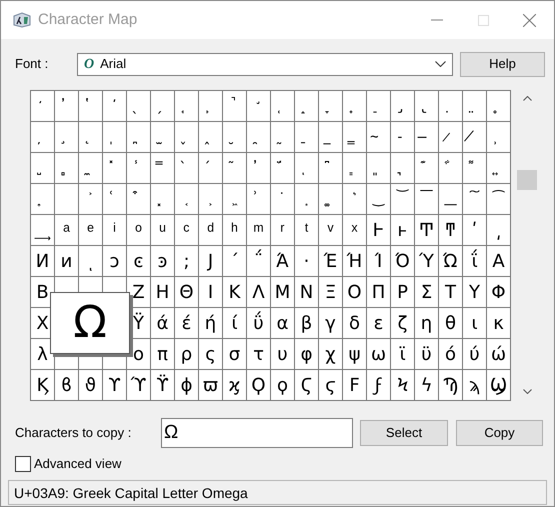 The width and height of the screenshot is (555, 507). What do you see at coordinates (90, 323) in the screenshot?
I see `magnified-character-tooltip: Ω` at bounding box center [90, 323].